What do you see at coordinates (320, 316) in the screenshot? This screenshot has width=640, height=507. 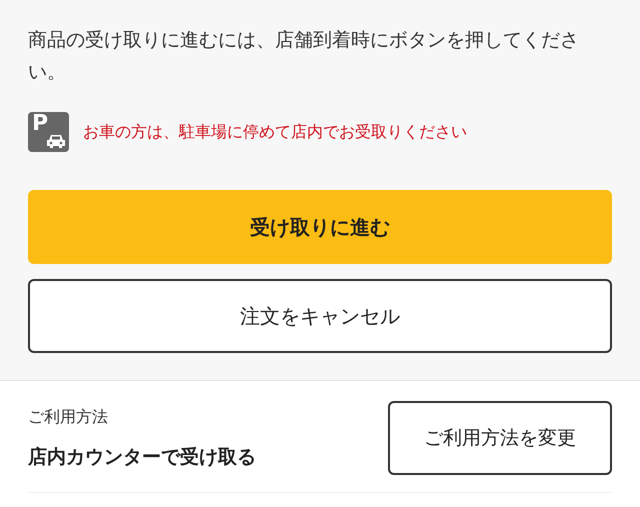 I see `cancel-button: 注文をキャンセル` at bounding box center [320, 316].